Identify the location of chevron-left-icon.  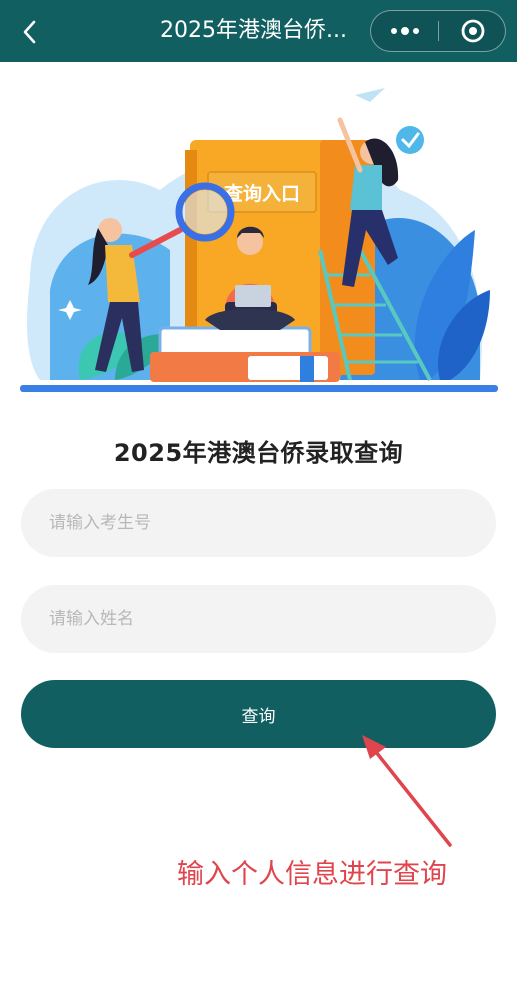
(29, 32).